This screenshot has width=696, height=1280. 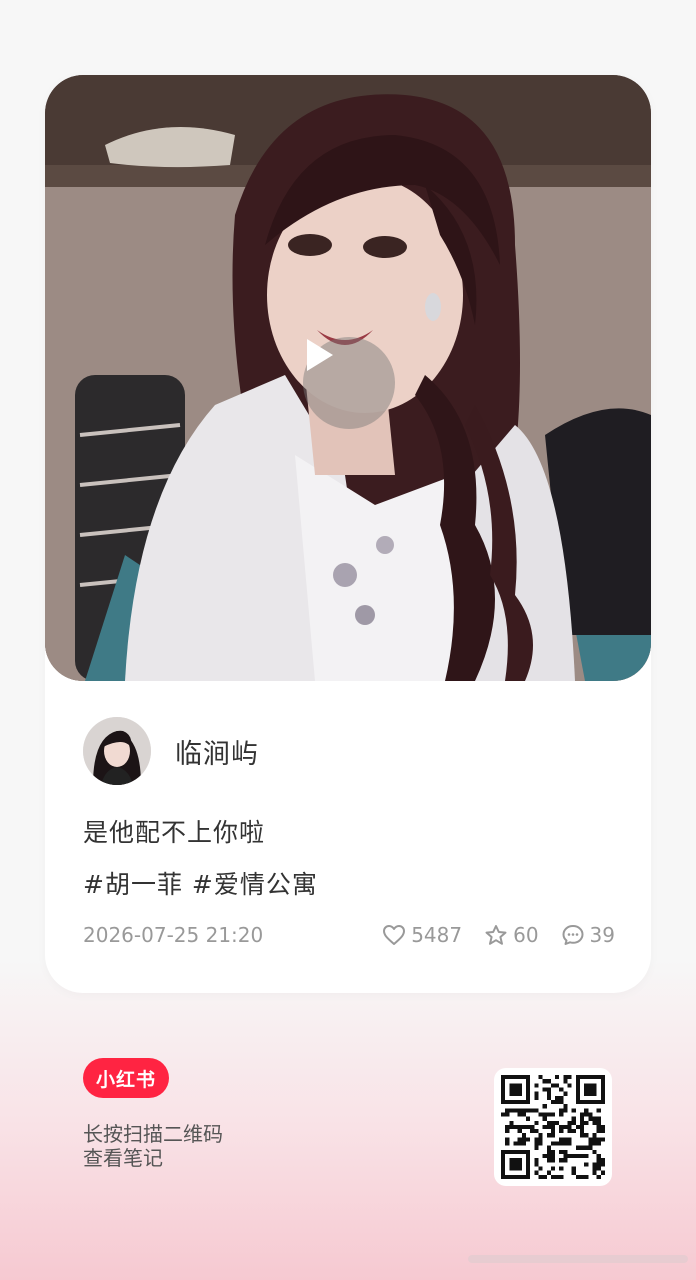 I want to click on author-name: 临涧屿, so click(x=217, y=751).